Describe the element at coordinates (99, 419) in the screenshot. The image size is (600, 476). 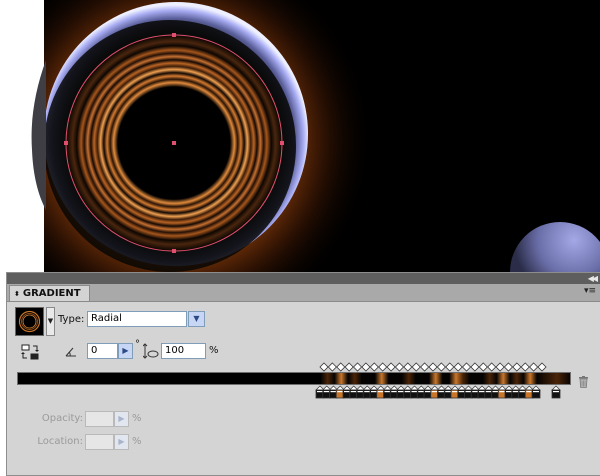
I see `opacity-input` at that location.